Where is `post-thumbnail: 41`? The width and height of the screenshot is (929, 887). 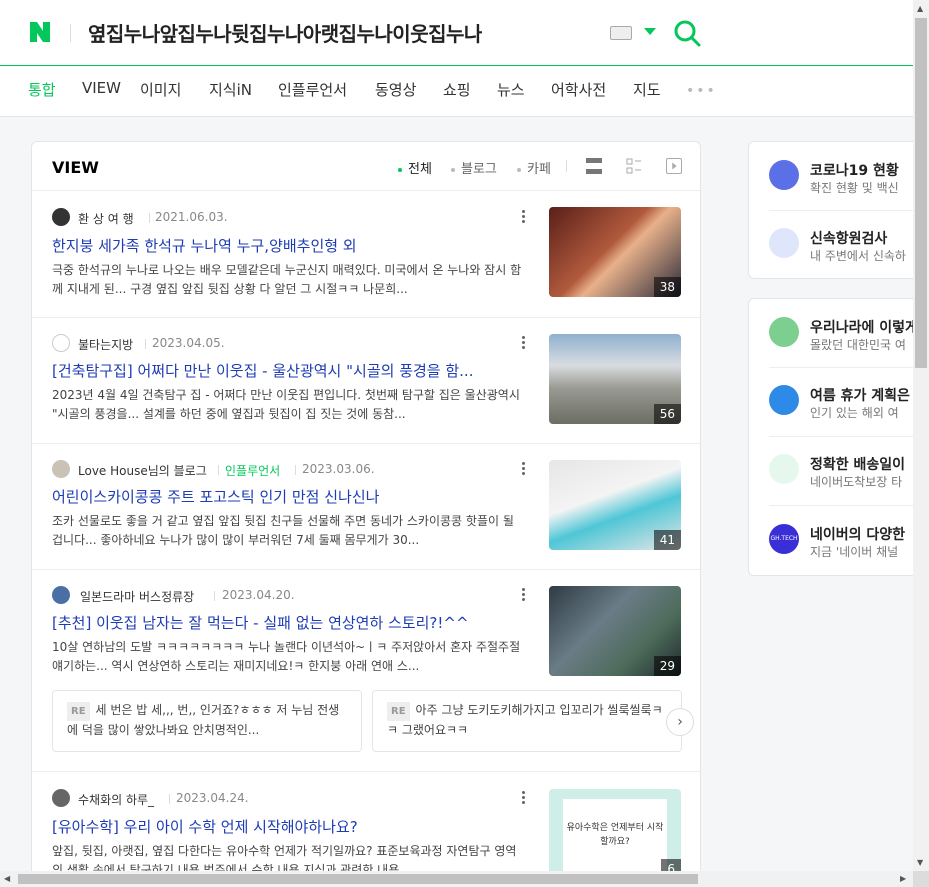
post-thumbnail: 41 is located at coordinates (615, 505).